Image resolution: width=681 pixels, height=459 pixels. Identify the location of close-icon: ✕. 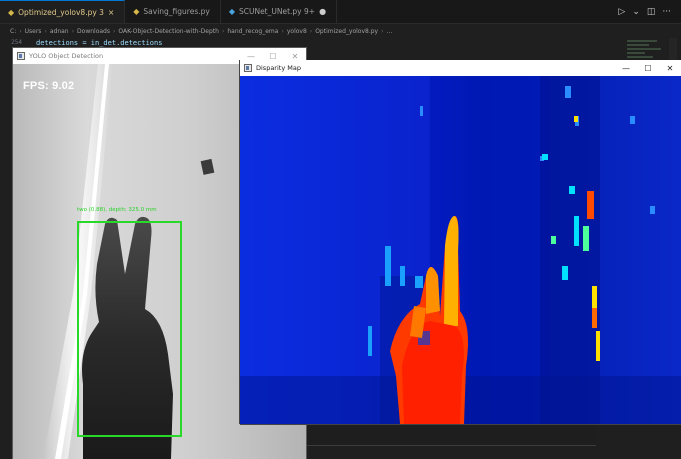
(670, 68).